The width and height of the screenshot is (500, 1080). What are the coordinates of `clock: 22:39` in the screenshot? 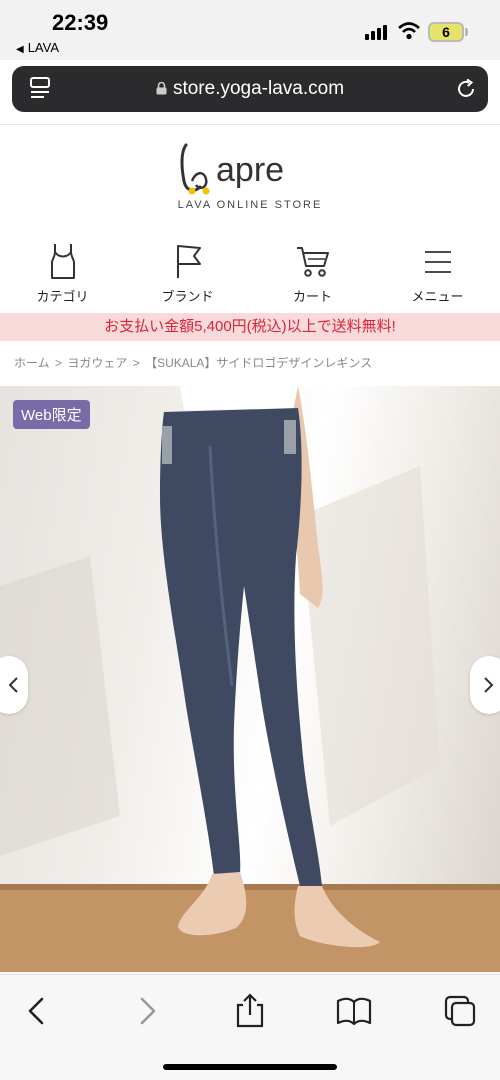 It's located at (80, 22).